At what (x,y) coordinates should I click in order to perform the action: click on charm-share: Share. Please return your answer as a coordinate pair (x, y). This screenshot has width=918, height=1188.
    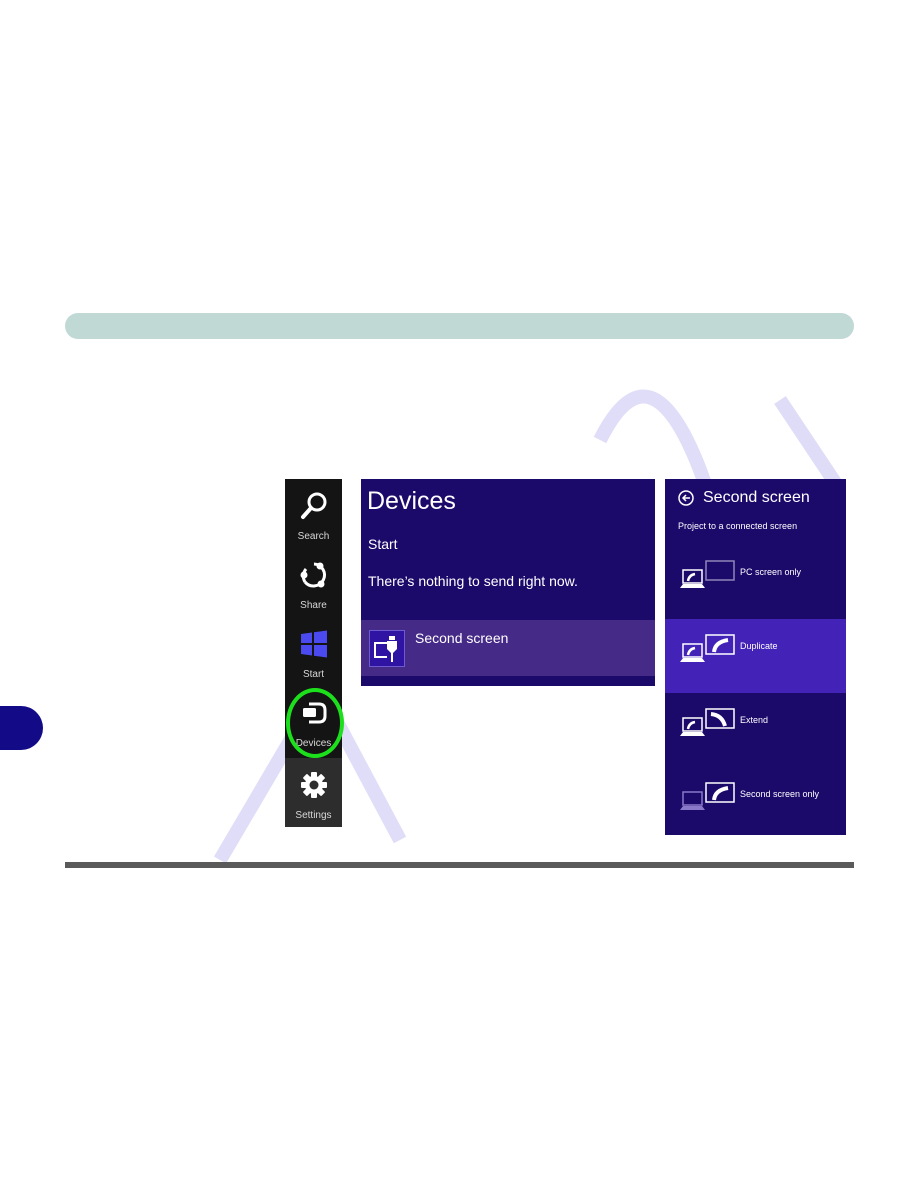
    Looking at the image, I should click on (313, 582).